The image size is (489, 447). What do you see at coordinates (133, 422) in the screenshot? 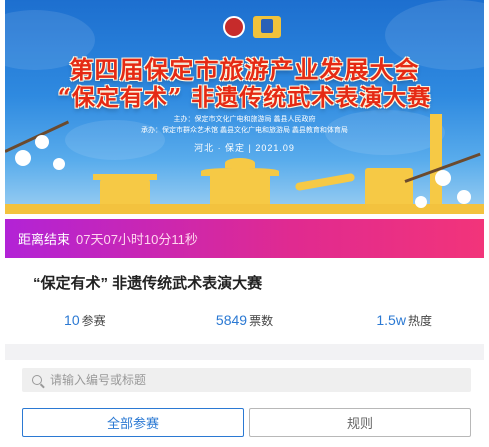
I see `tab-all-entries: 全部参赛` at bounding box center [133, 422].